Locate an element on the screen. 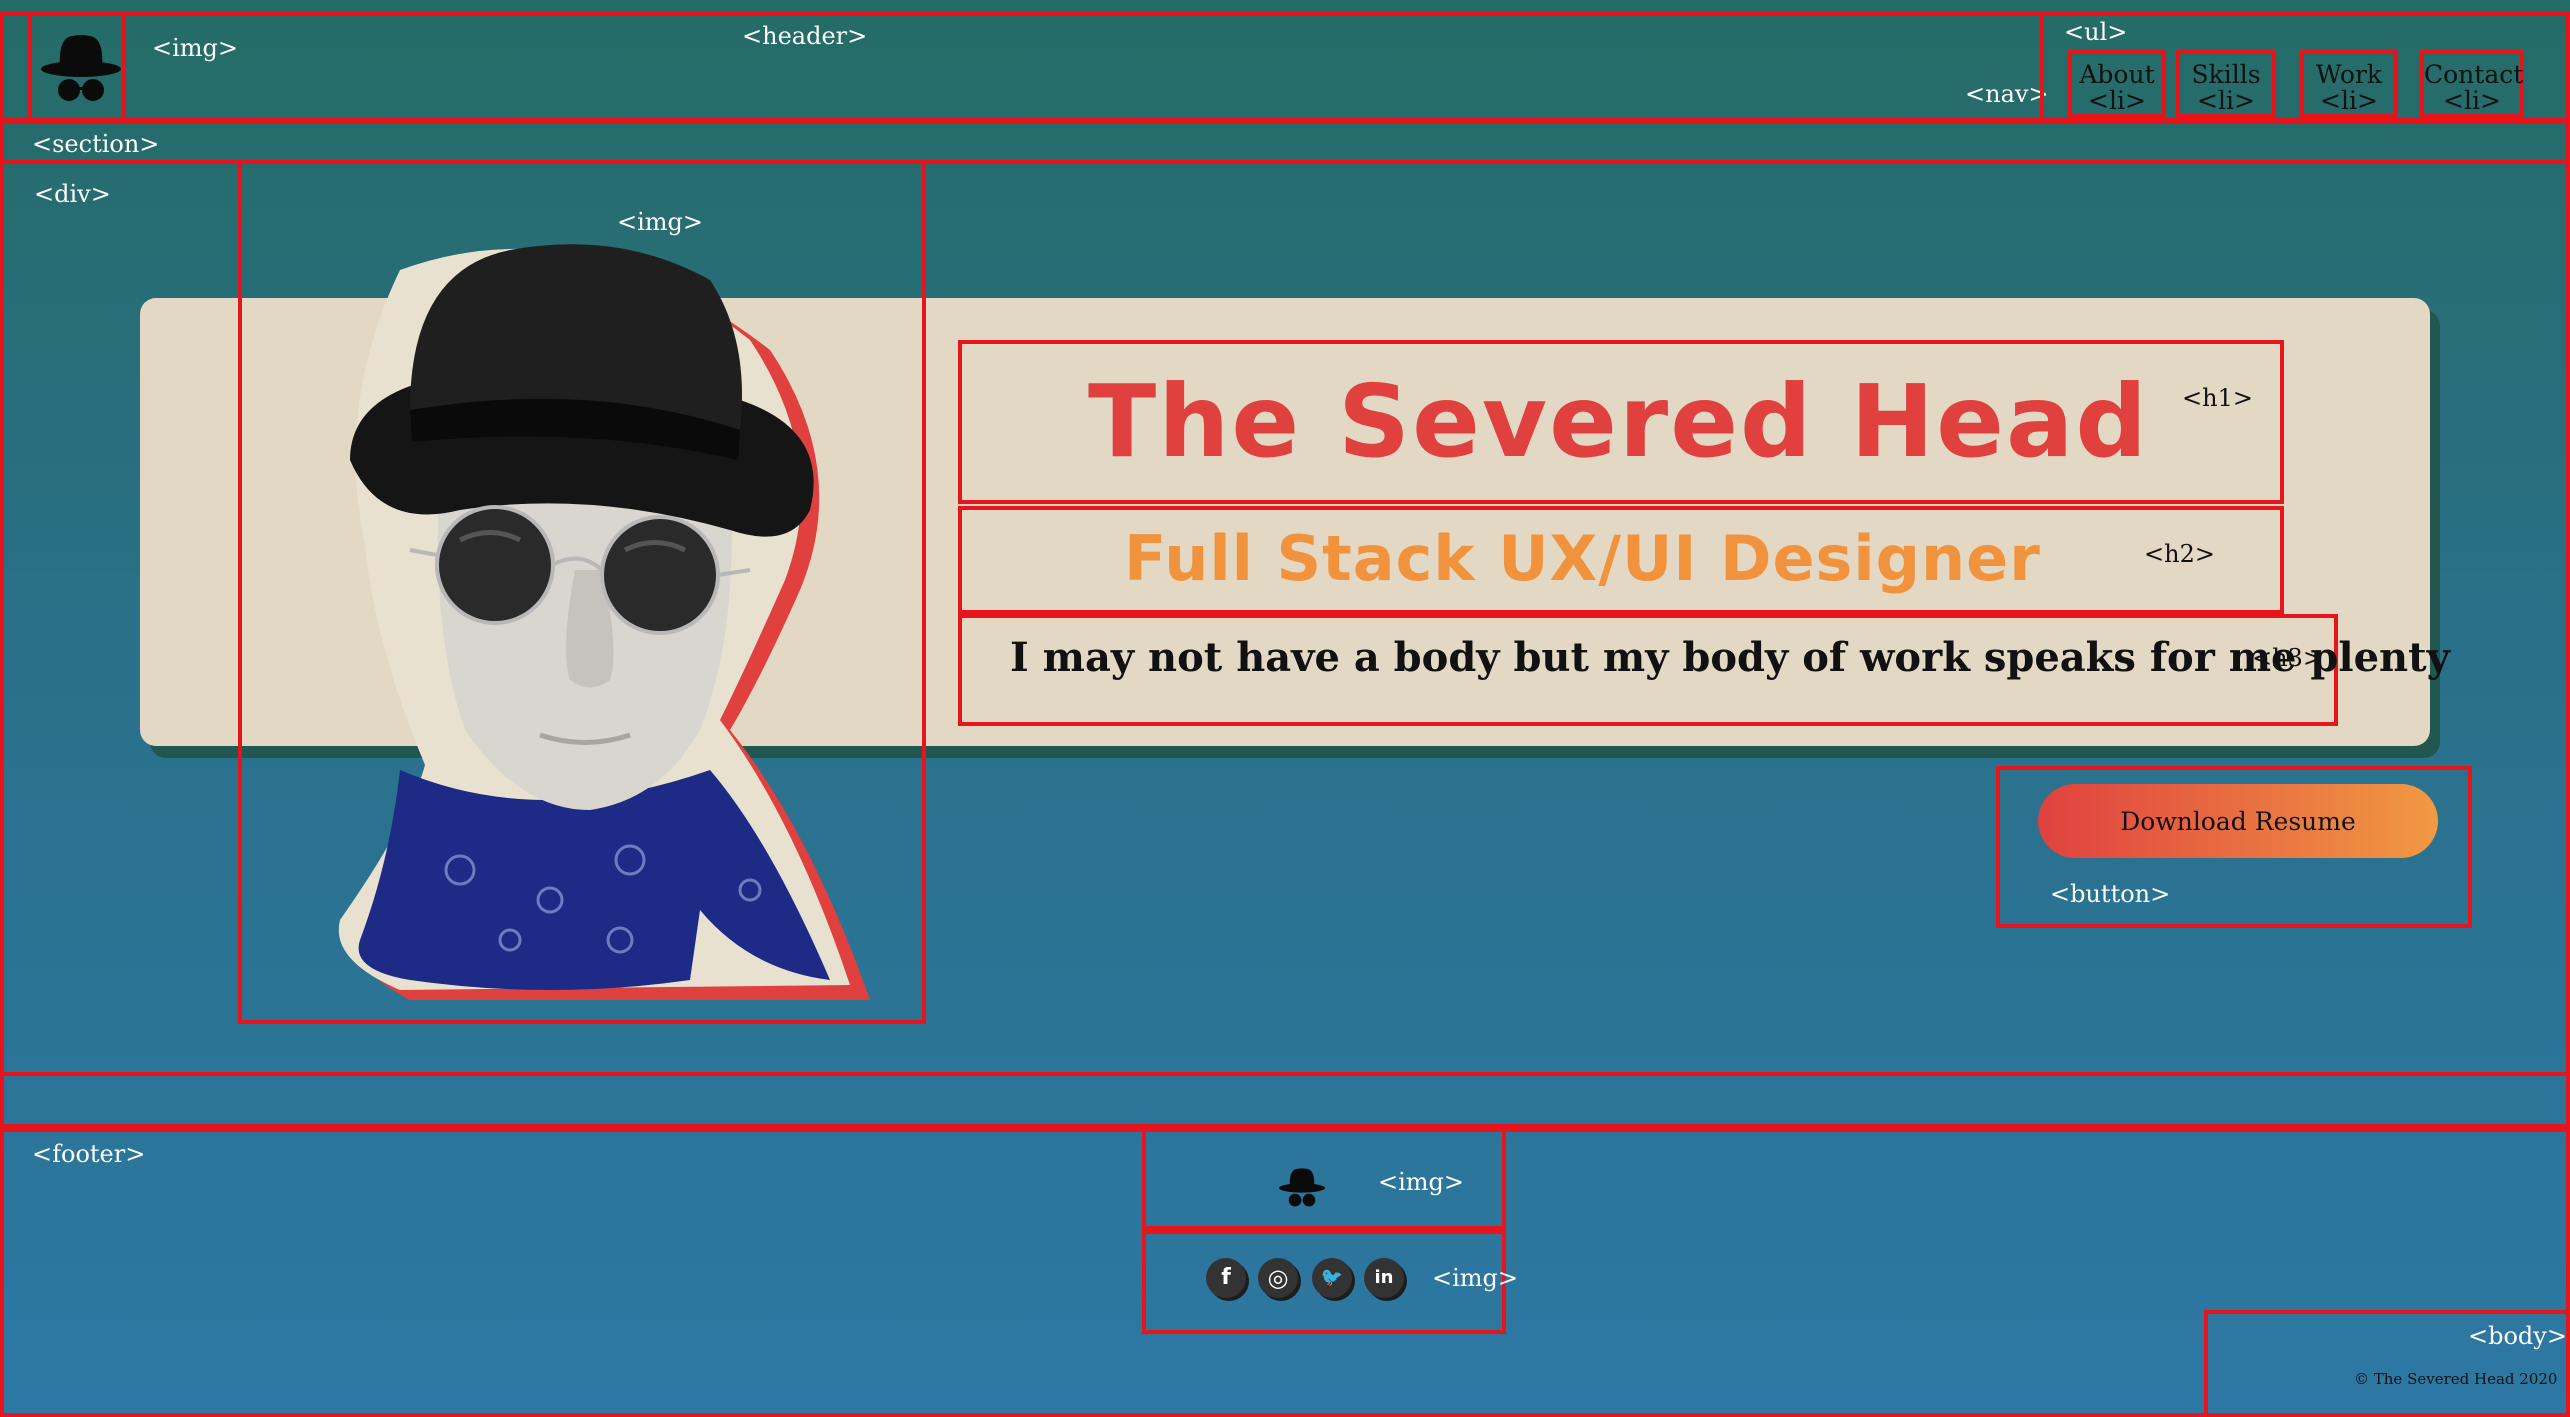 Image resolution: width=2570 pixels, height=1417 pixels. nav-item-label: Contact is located at coordinates (2474, 74).